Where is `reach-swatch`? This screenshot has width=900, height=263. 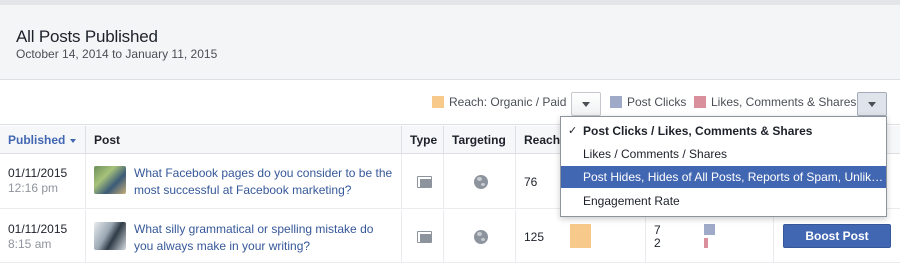
reach-swatch is located at coordinates (438, 102).